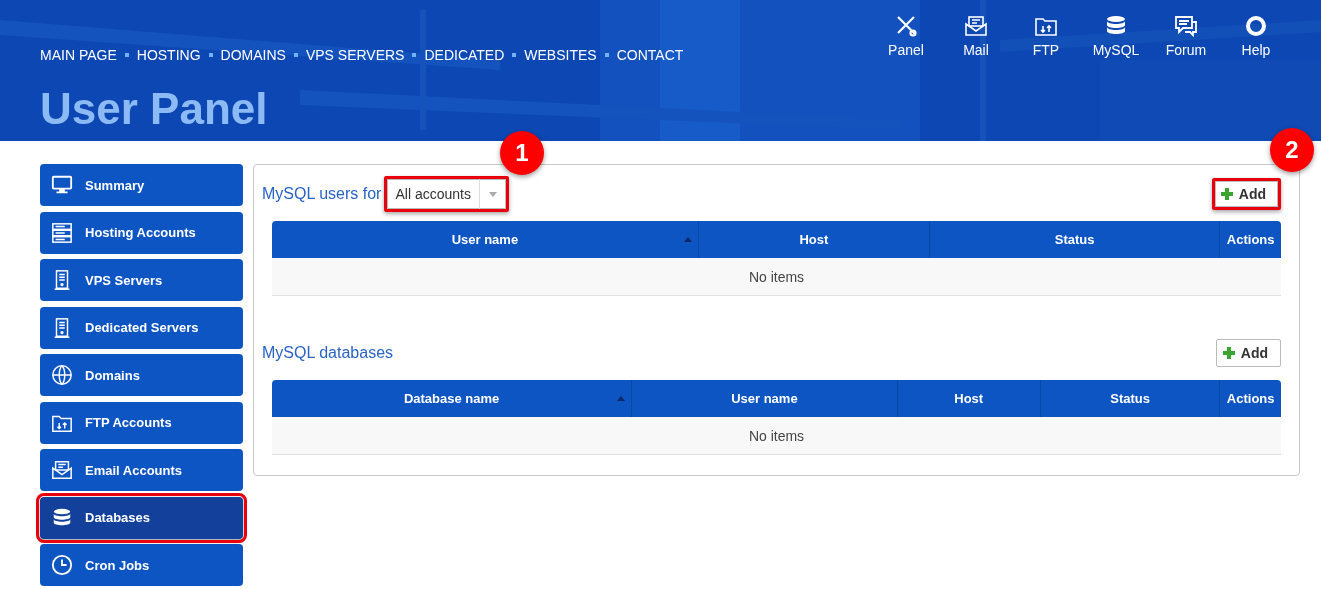  I want to click on server-rack-icon, so click(62, 232).